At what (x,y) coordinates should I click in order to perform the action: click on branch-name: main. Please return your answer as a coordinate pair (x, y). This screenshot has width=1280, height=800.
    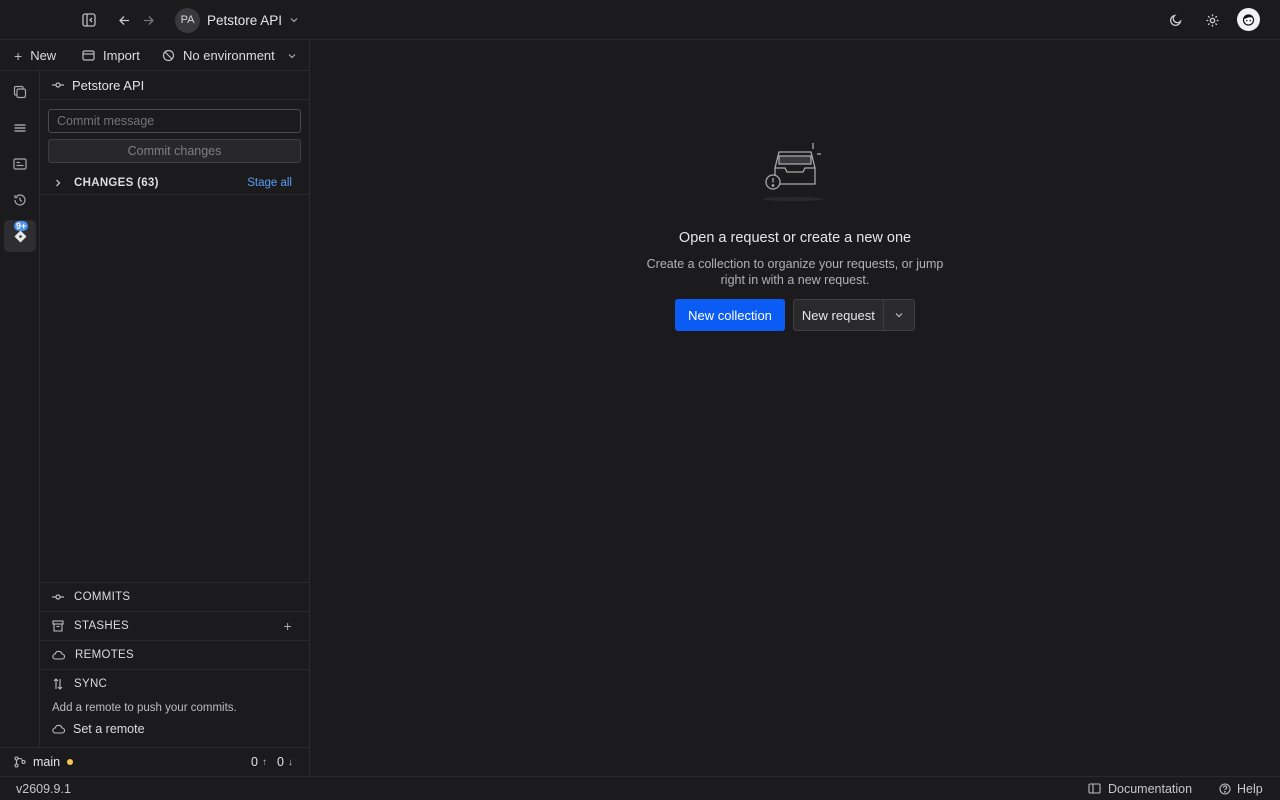
    Looking at the image, I should click on (47, 762).